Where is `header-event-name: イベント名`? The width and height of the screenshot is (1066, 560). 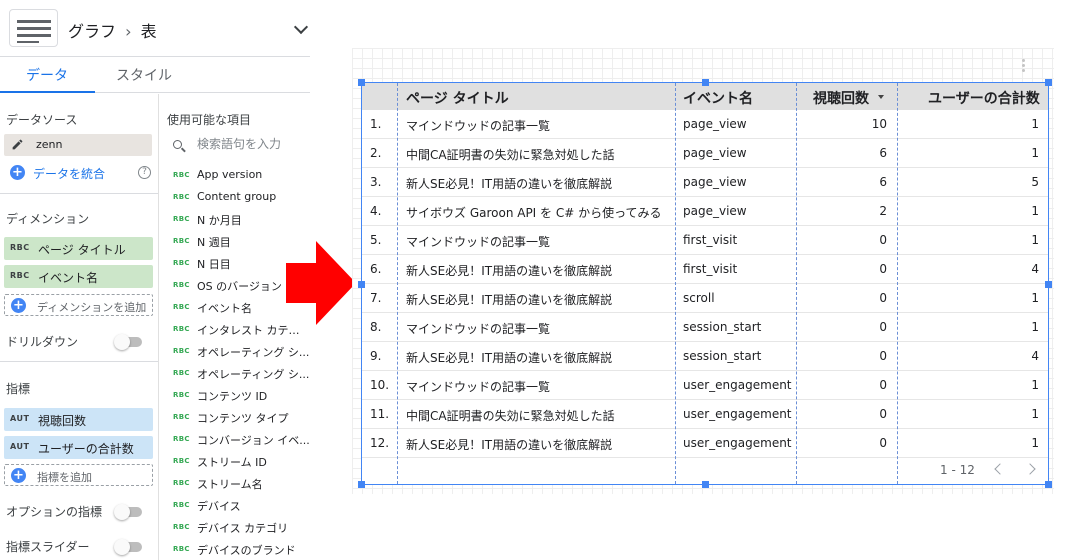 header-event-name: イベント名 is located at coordinates (718, 98).